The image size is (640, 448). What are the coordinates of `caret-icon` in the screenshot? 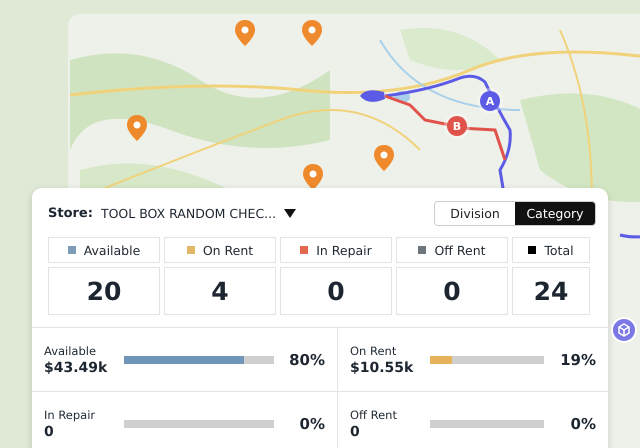 It's located at (290, 213).